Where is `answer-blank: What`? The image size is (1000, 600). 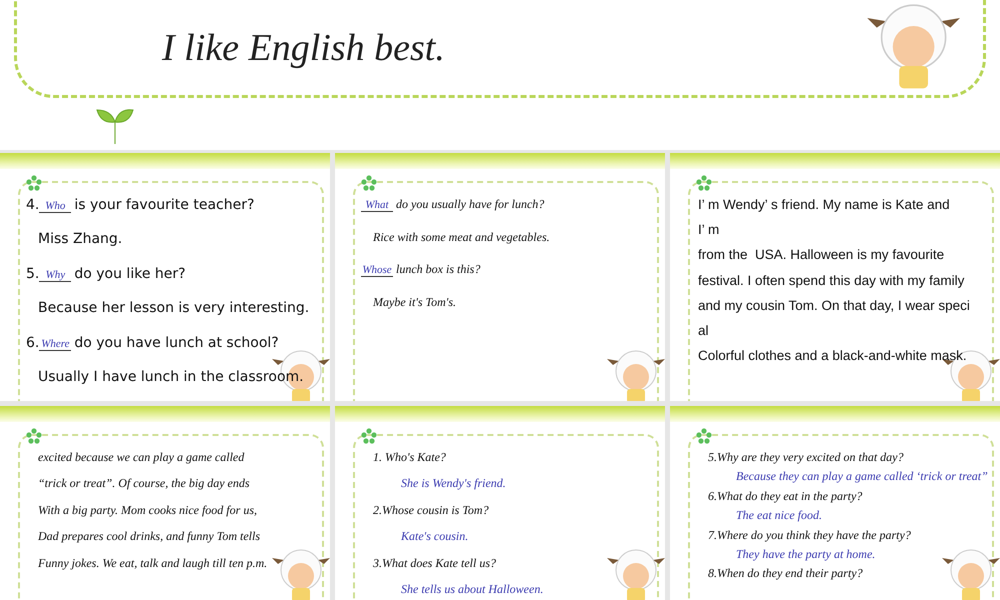 answer-blank: What is located at coordinates (377, 205).